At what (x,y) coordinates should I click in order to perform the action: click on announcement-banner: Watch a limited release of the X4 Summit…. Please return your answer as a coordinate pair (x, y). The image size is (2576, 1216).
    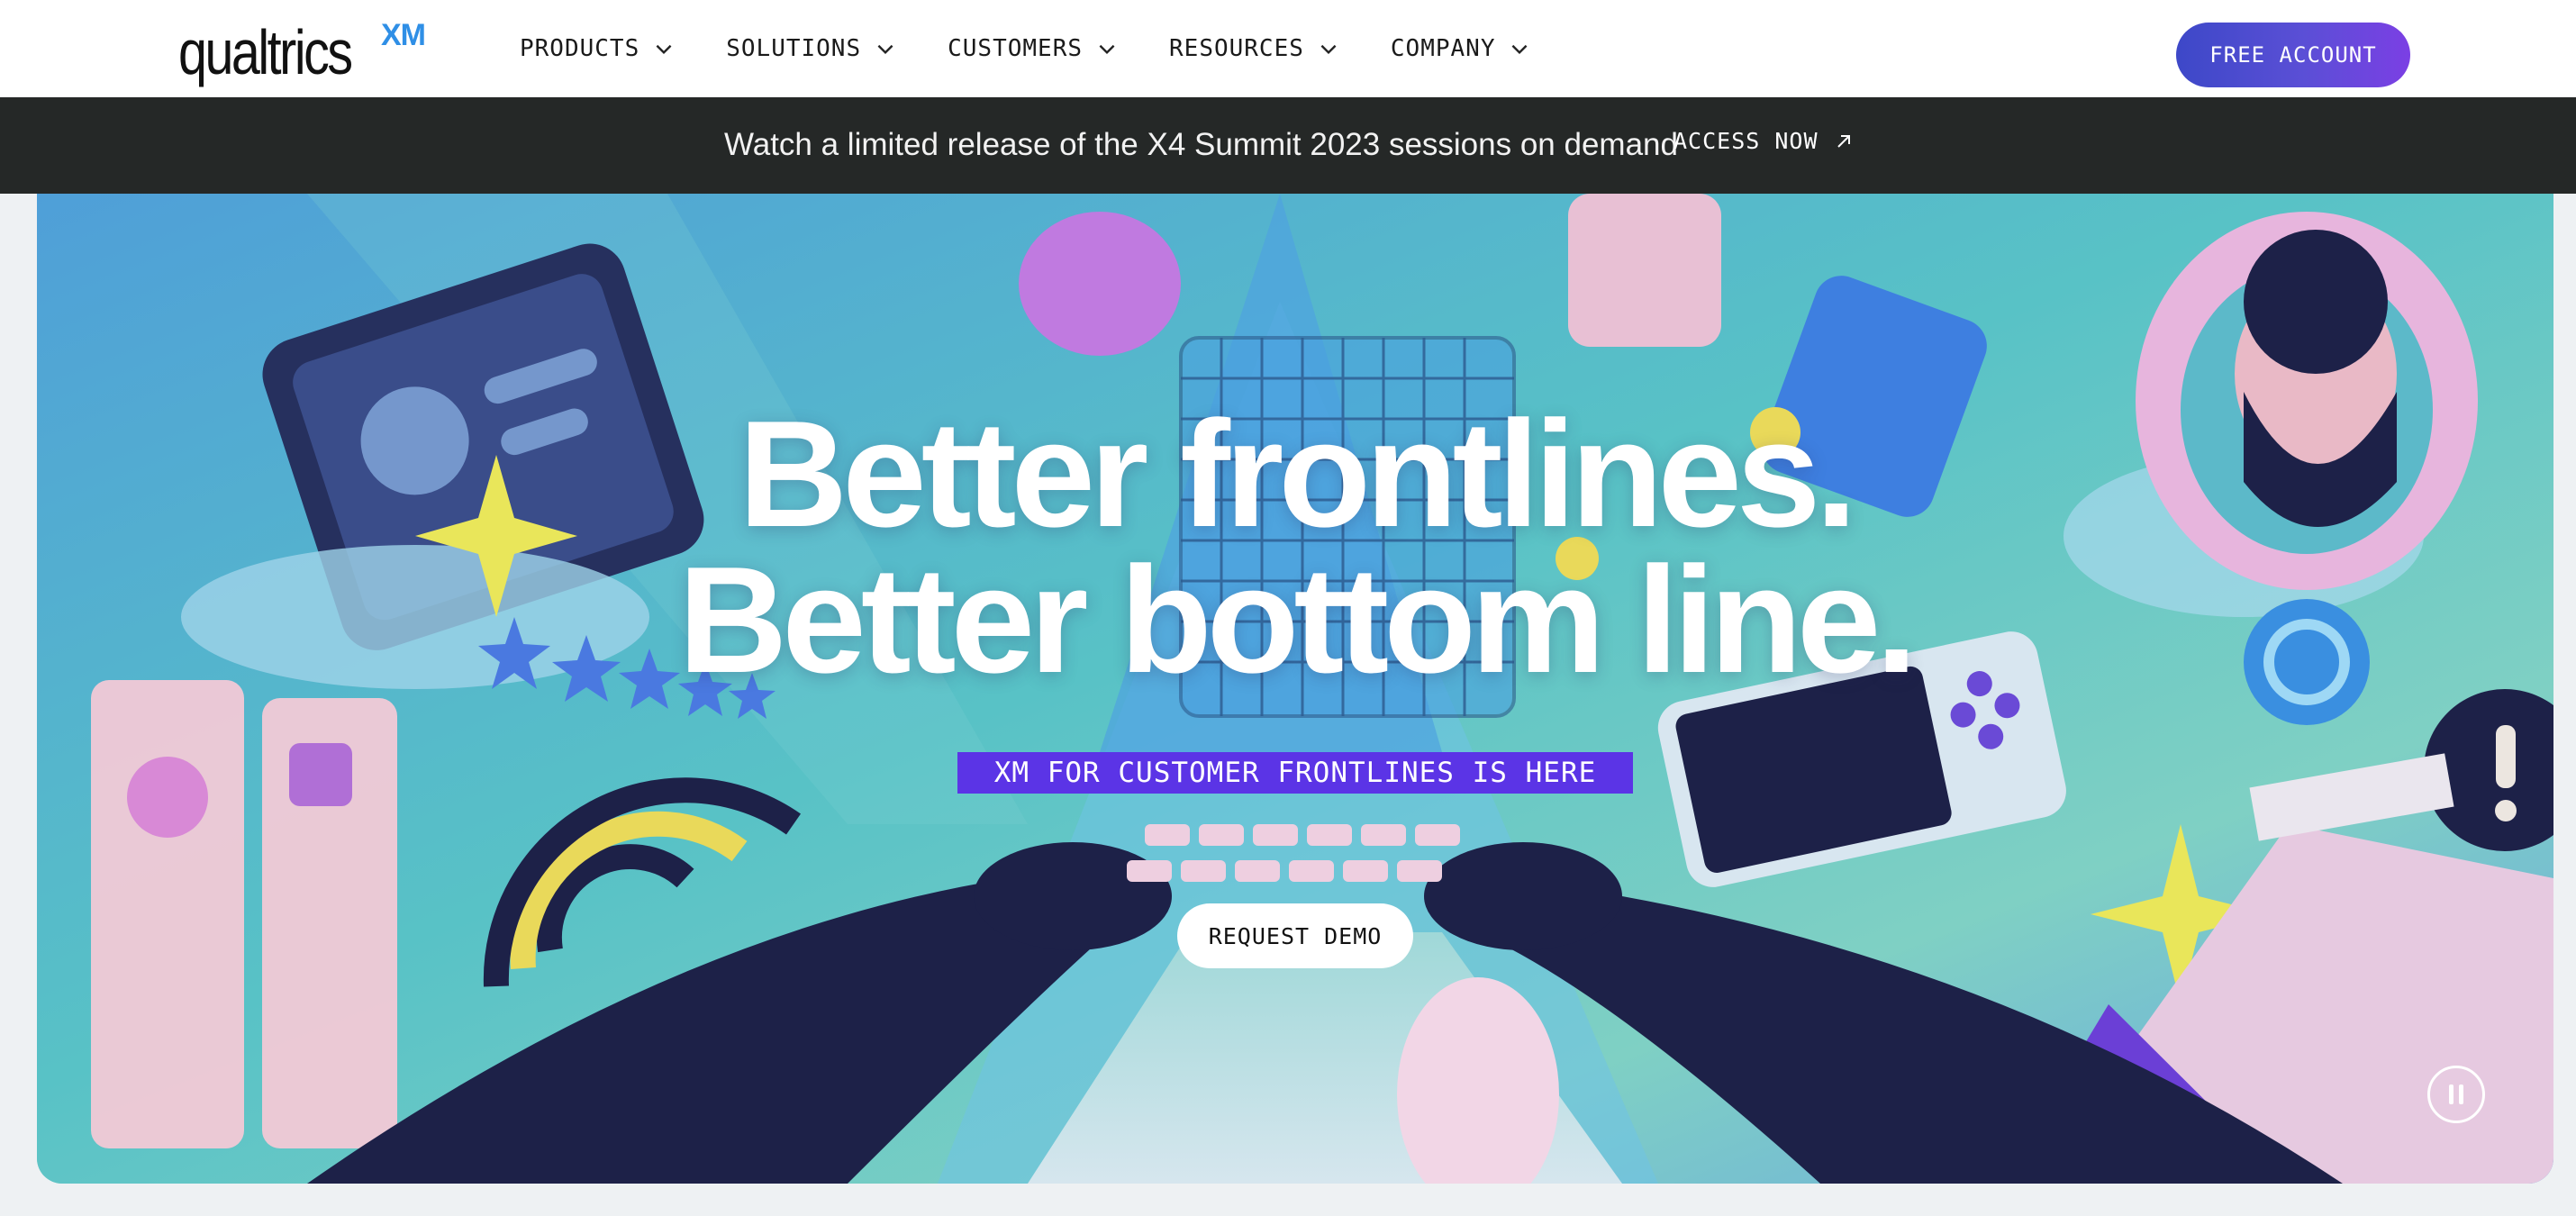
    Looking at the image, I should click on (1288, 145).